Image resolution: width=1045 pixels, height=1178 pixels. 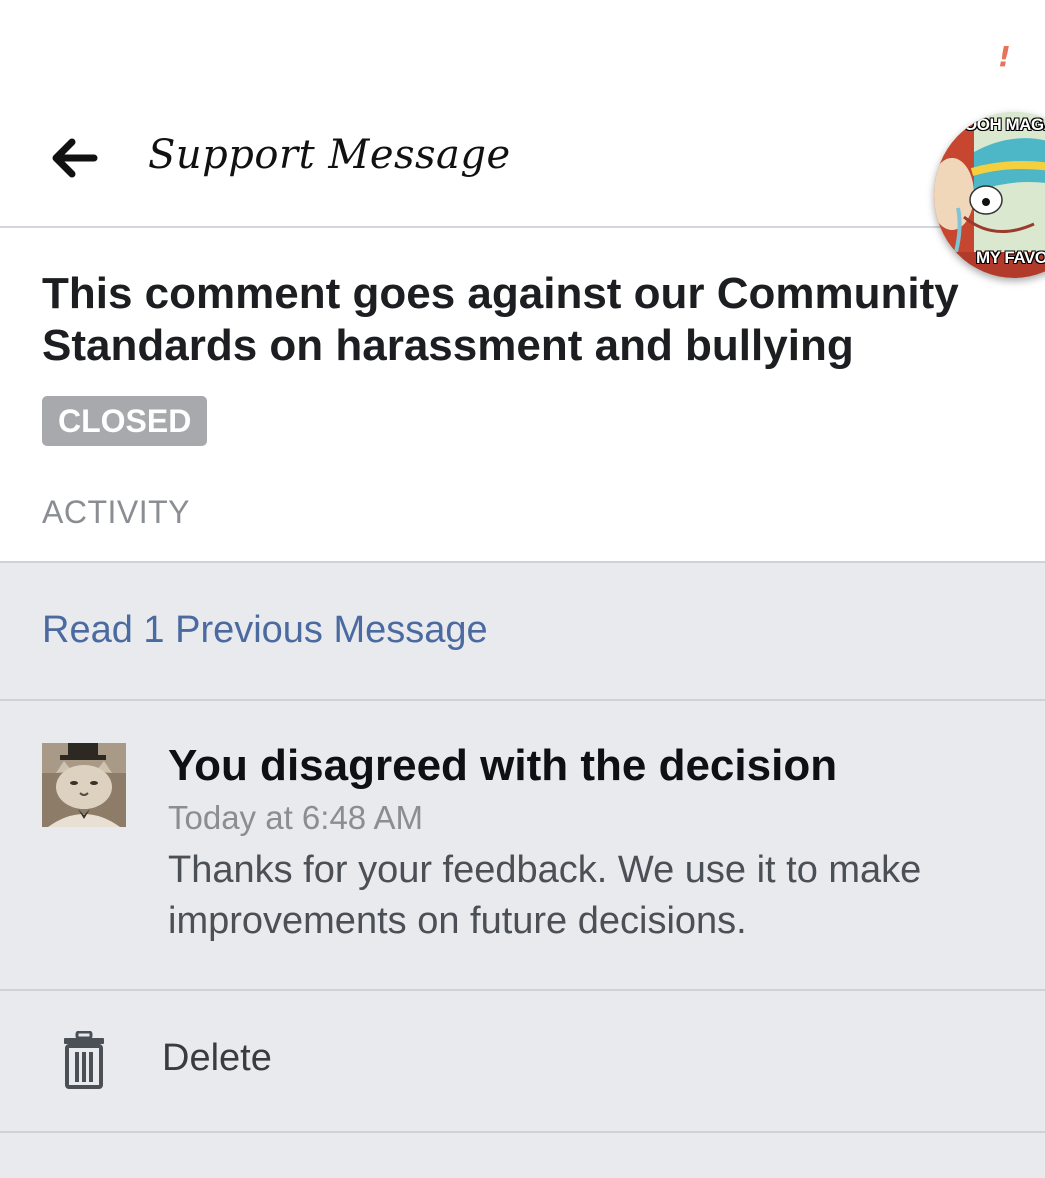 I want to click on back-button, so click(x=74, y=158).